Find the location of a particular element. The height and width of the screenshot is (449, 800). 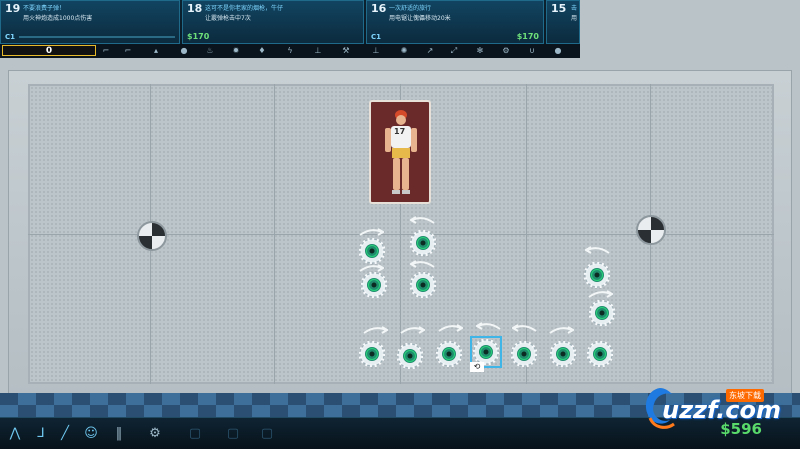

circular-saw-icon: ⚙ is located at coordinates (155, 434).